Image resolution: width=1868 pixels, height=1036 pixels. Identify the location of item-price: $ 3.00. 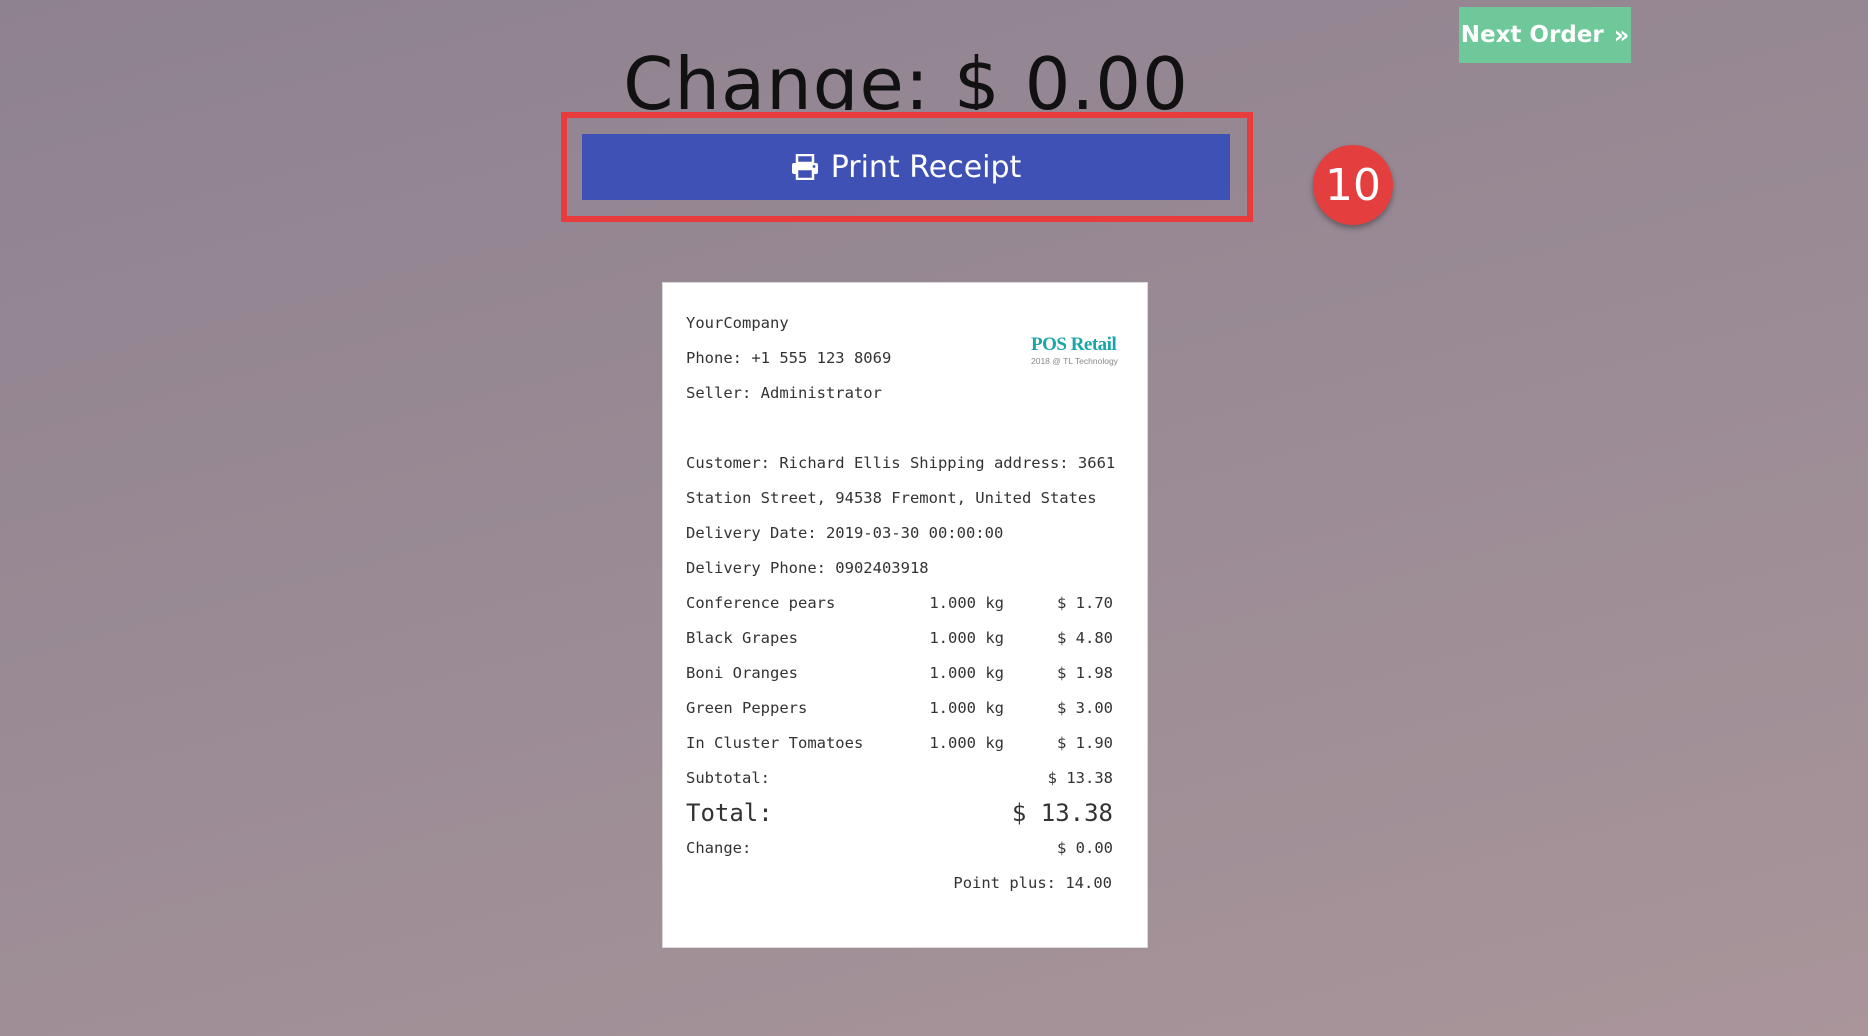
(1085, 708).